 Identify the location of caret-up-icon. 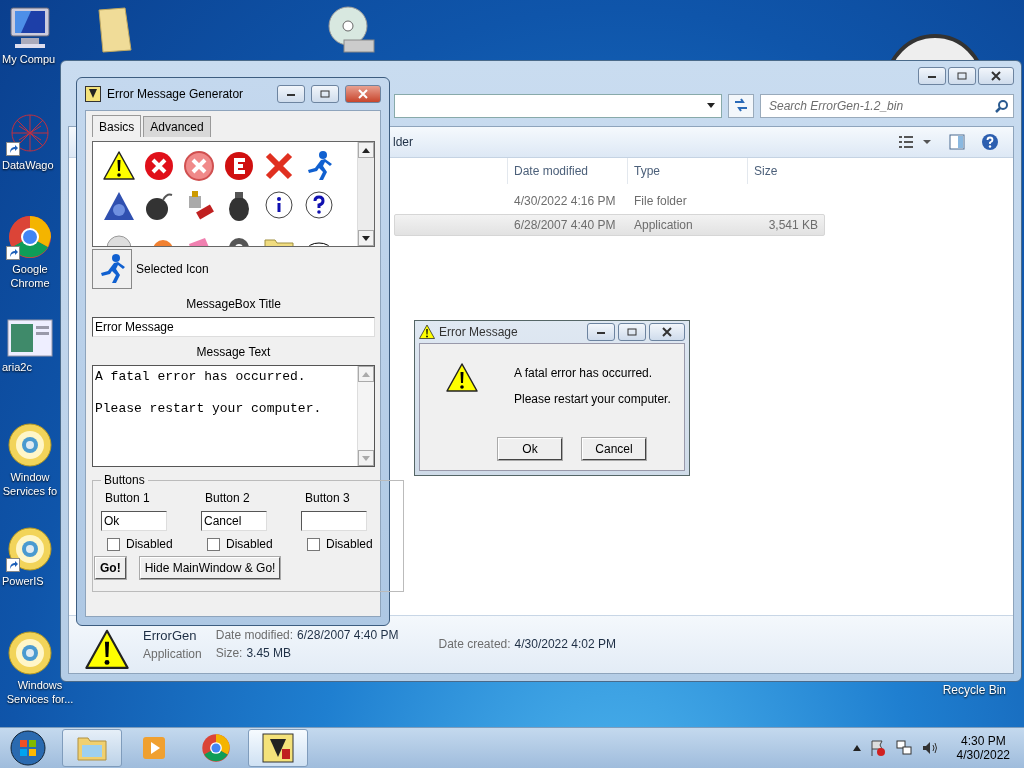
(366, 150).